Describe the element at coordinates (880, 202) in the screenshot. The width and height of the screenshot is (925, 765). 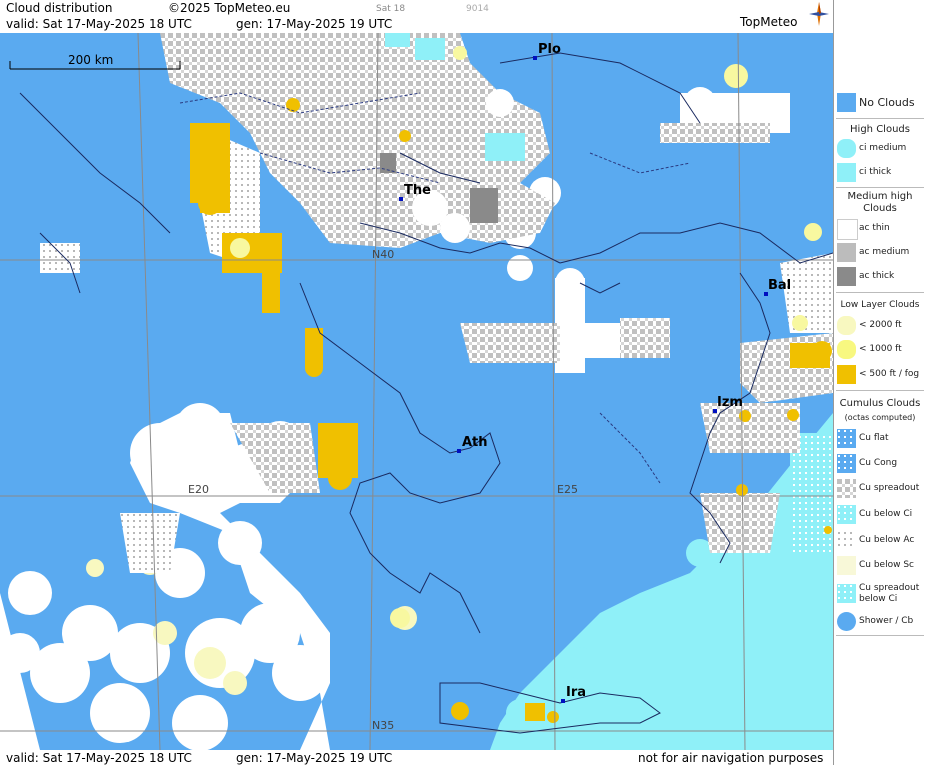
I see `legend-medium-title: Medium high Clouds` at that location.